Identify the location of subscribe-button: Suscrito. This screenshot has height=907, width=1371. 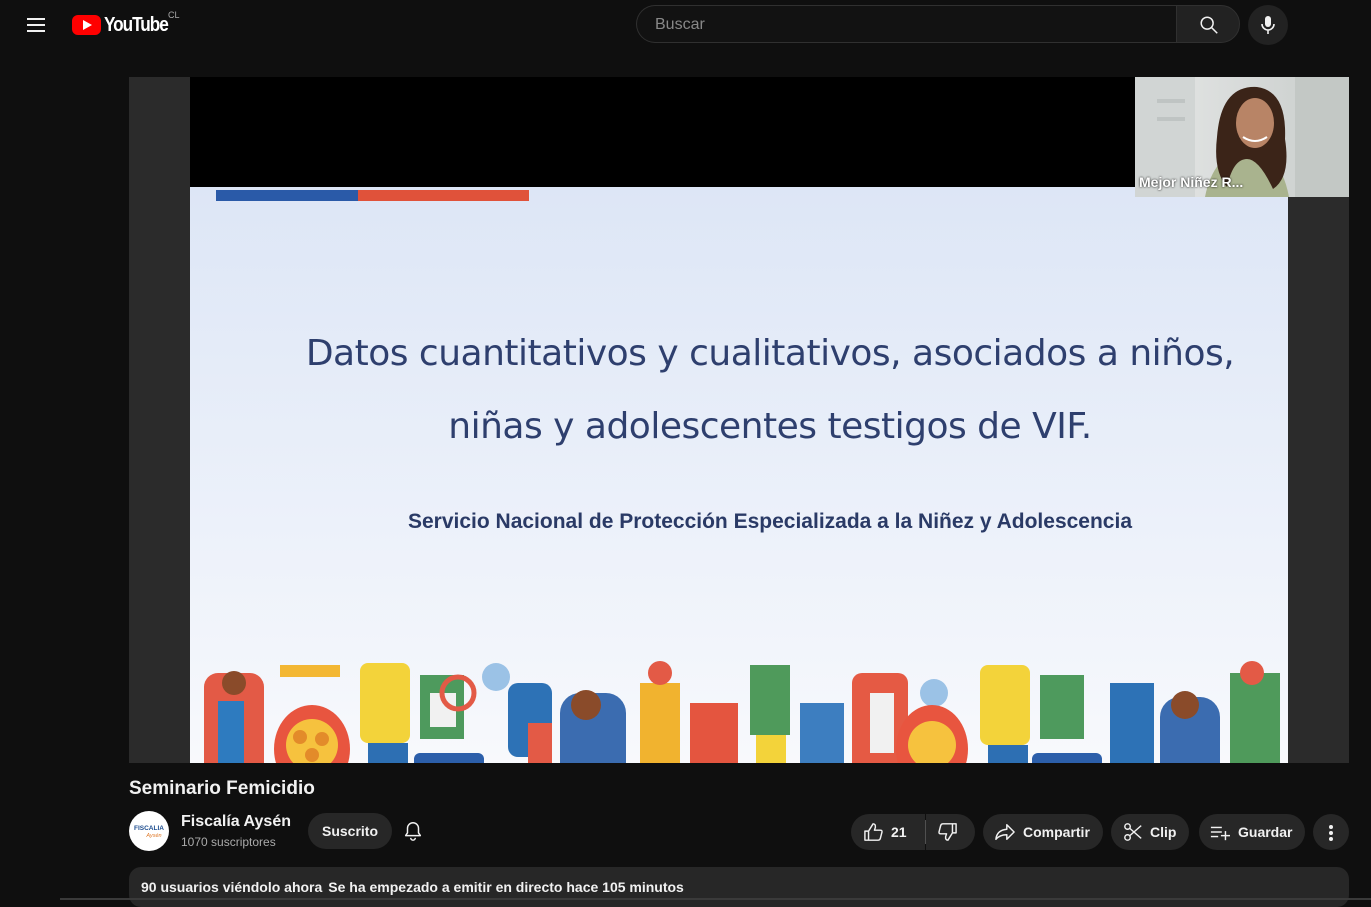
(350, 831).